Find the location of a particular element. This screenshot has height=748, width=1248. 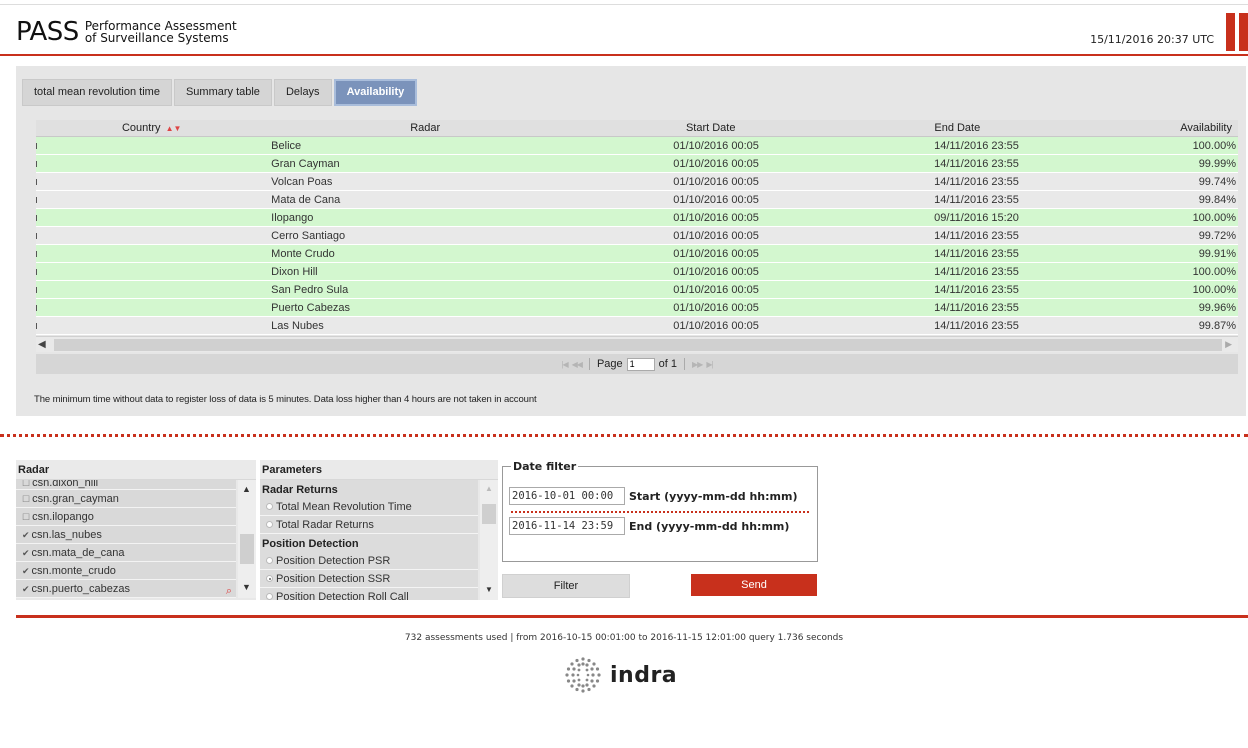

cell-radar: San Pedro Sula is located at coordinates (310, 290).